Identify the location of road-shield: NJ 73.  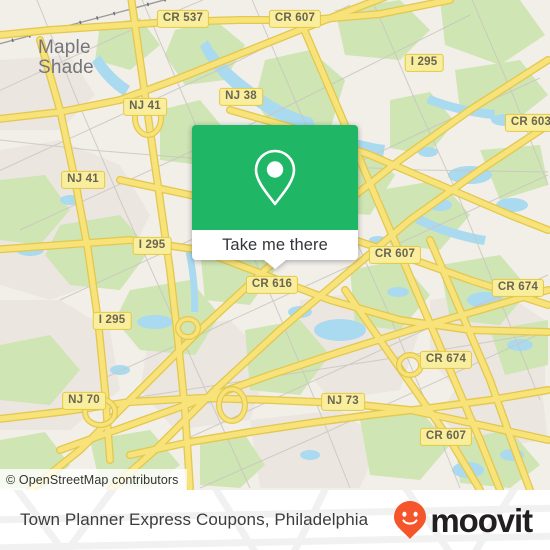
(343, 402).